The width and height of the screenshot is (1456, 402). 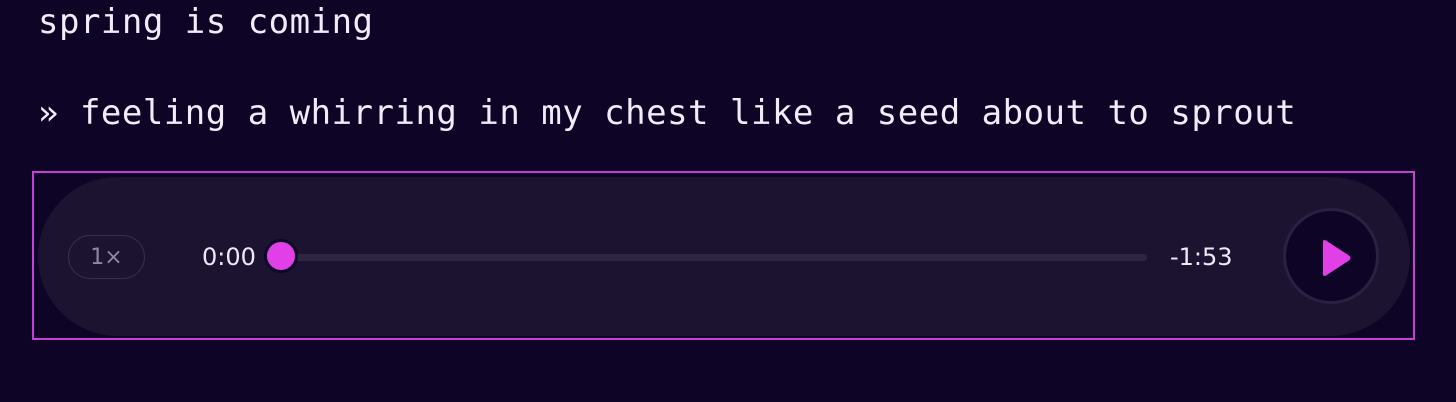 I want to click on post-line-title: spring is coming, so click(x=206, y=22).